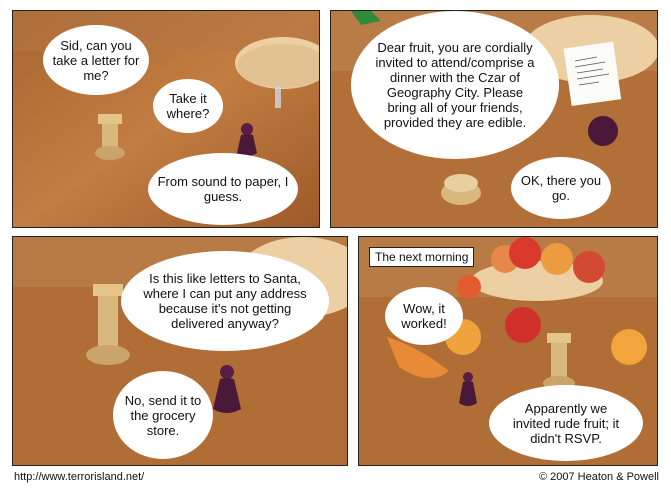 The height and width of the screenshot is (488, 671). I want to click on speech-bubble: Take it where?, so click(188, 106).